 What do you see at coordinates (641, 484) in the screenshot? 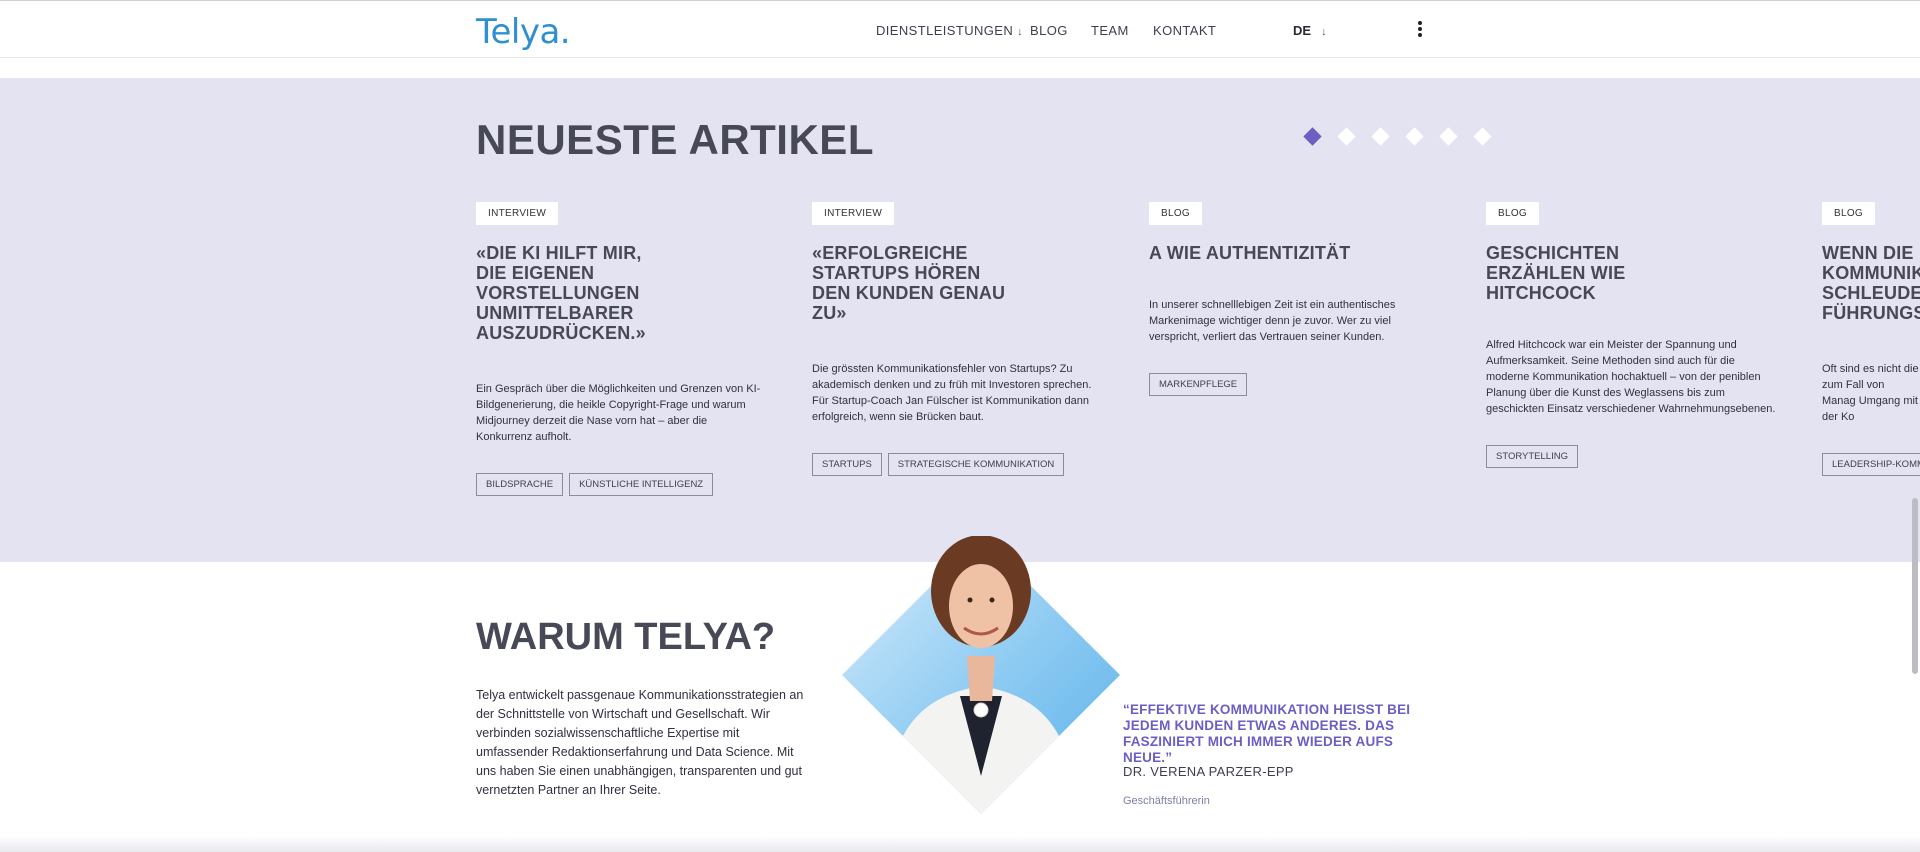
I see `article-tag: KÜNSTLICHE INTELLIGENZ` at bounding box center [641, 484].